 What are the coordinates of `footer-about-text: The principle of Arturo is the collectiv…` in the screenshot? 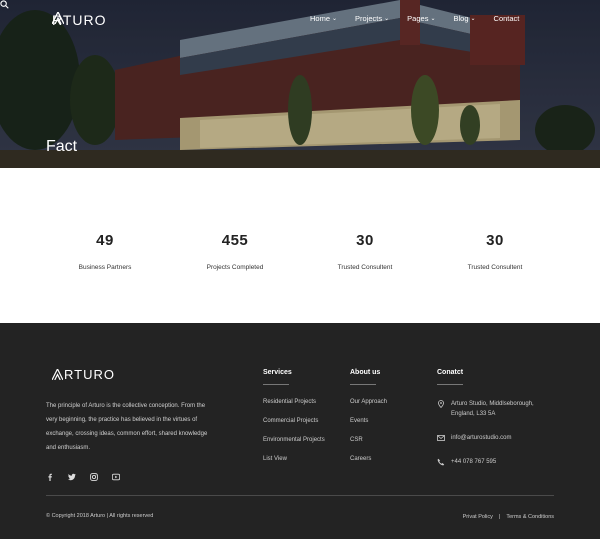 It's located at (127, 427).